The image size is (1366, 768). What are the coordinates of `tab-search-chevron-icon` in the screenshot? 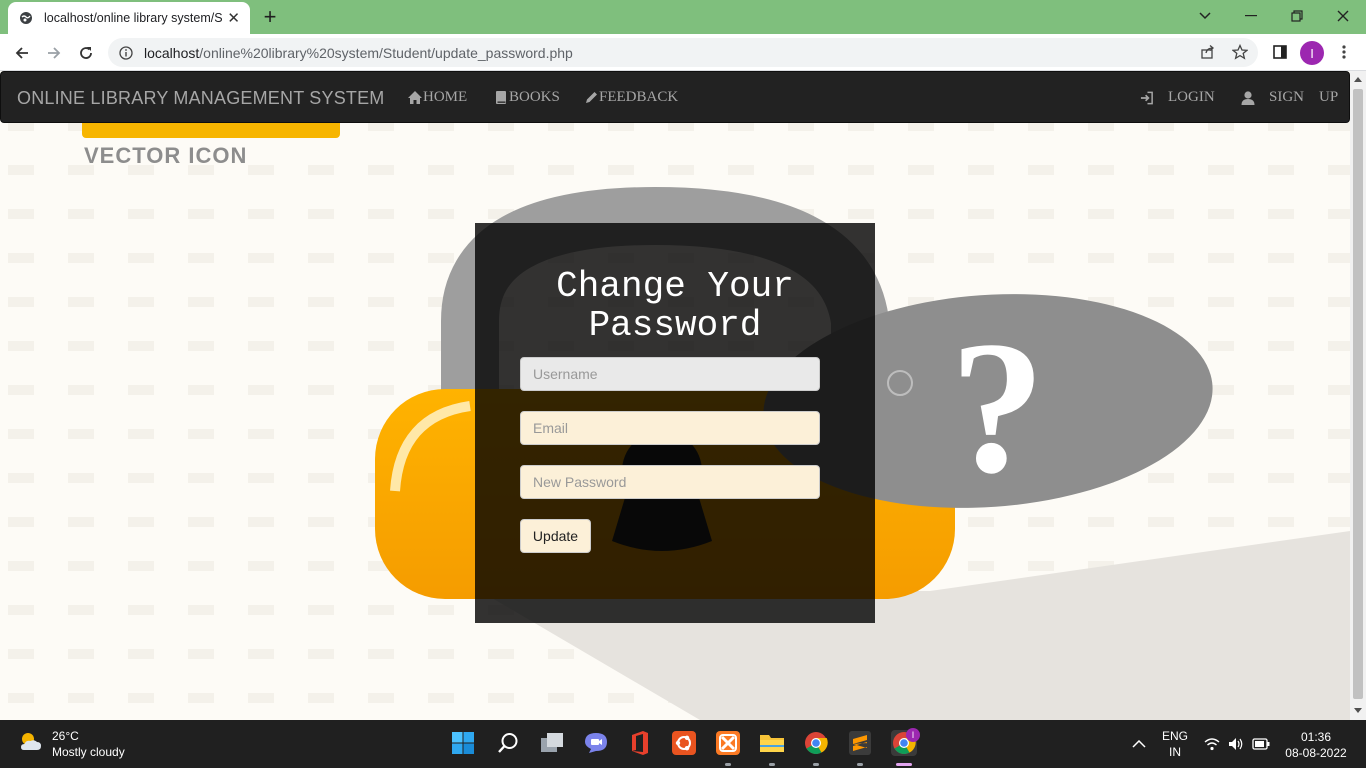 It's located at (1205, 16).